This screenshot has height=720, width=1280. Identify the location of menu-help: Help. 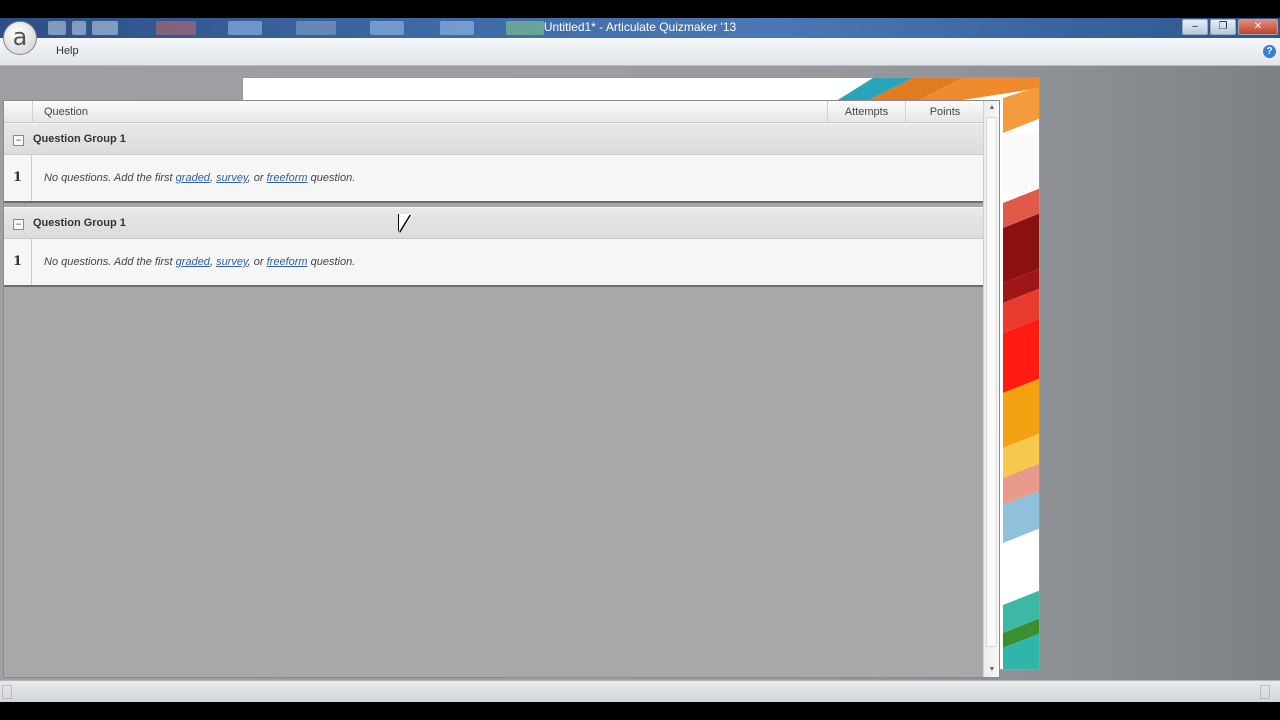
(67, 51).